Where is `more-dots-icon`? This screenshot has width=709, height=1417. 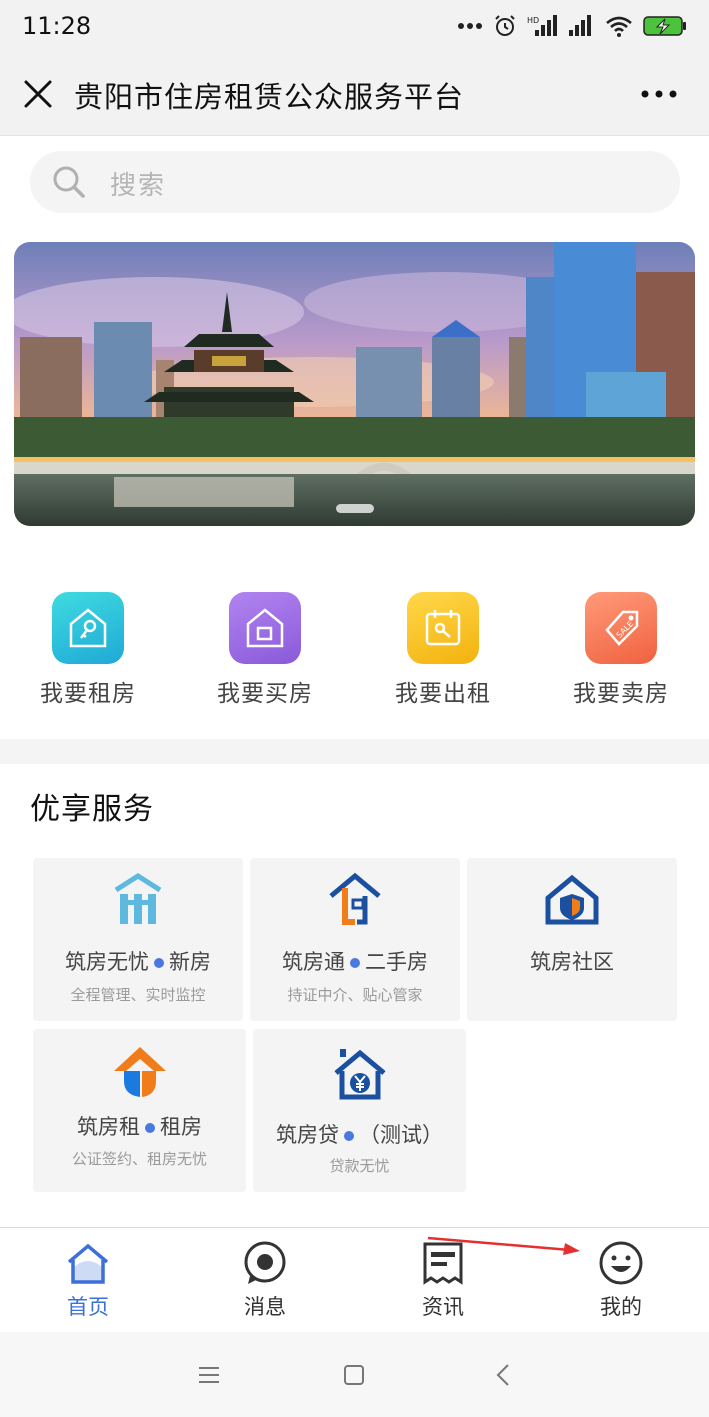
more-dots-icon is located at coordinates (470, 26).